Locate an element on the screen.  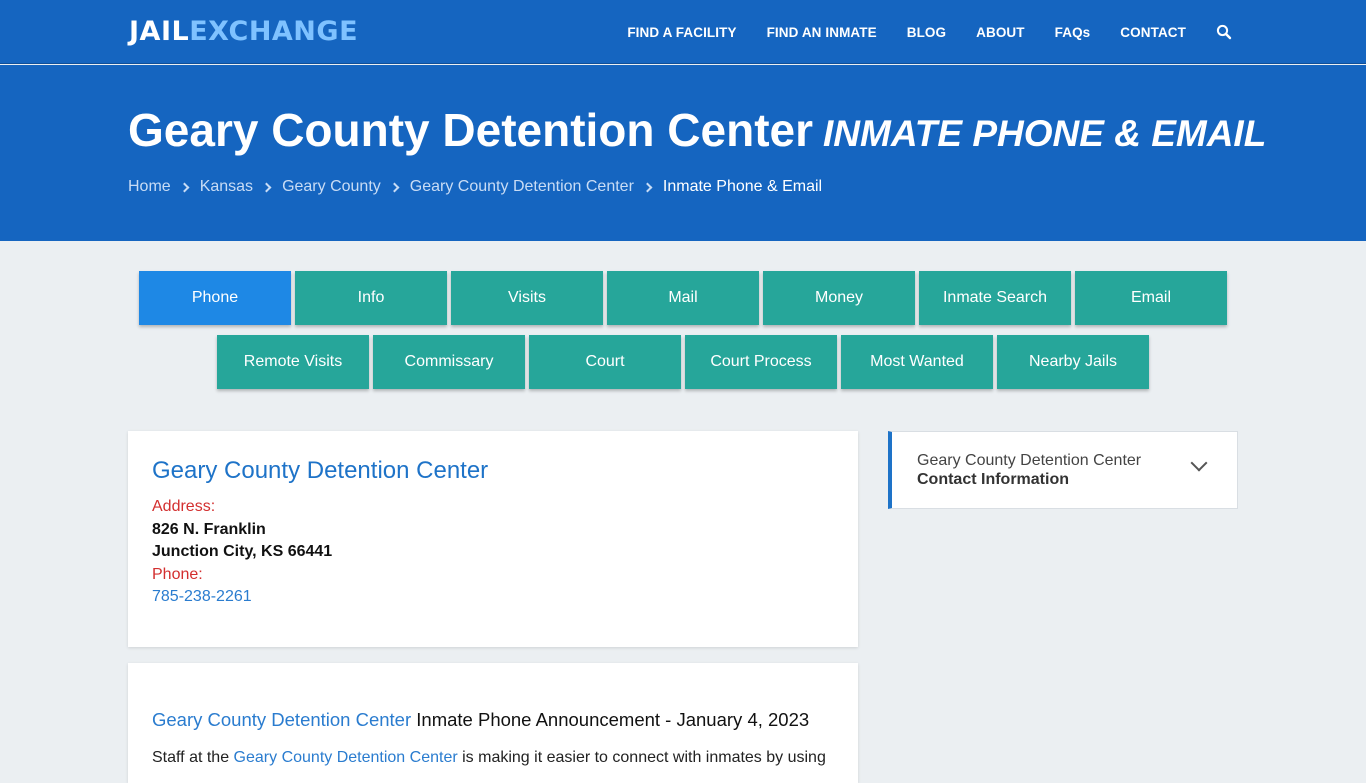
tab-email: Email is located at coordinates (1151, 298).